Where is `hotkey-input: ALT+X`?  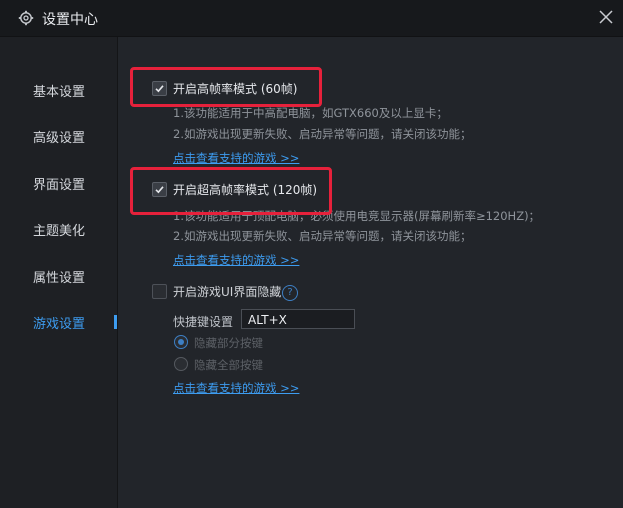
hotkey-input: ALT+X is located at coordinates (298, 319).